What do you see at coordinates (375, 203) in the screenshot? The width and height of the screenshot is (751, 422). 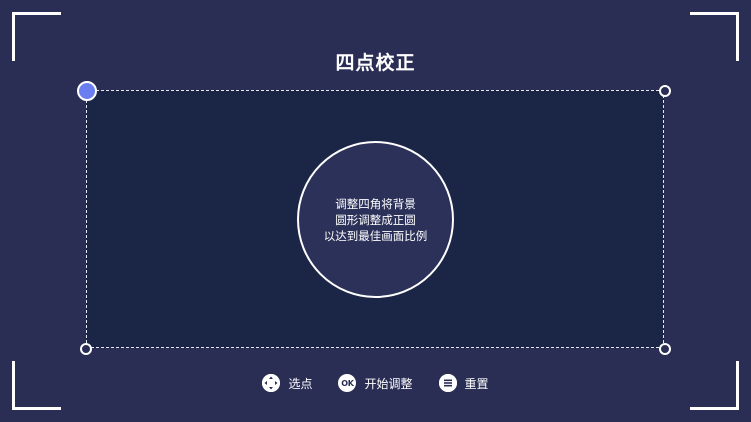 I see `instruction-line: 调整四角将背景` at bounding box center [375, 203].